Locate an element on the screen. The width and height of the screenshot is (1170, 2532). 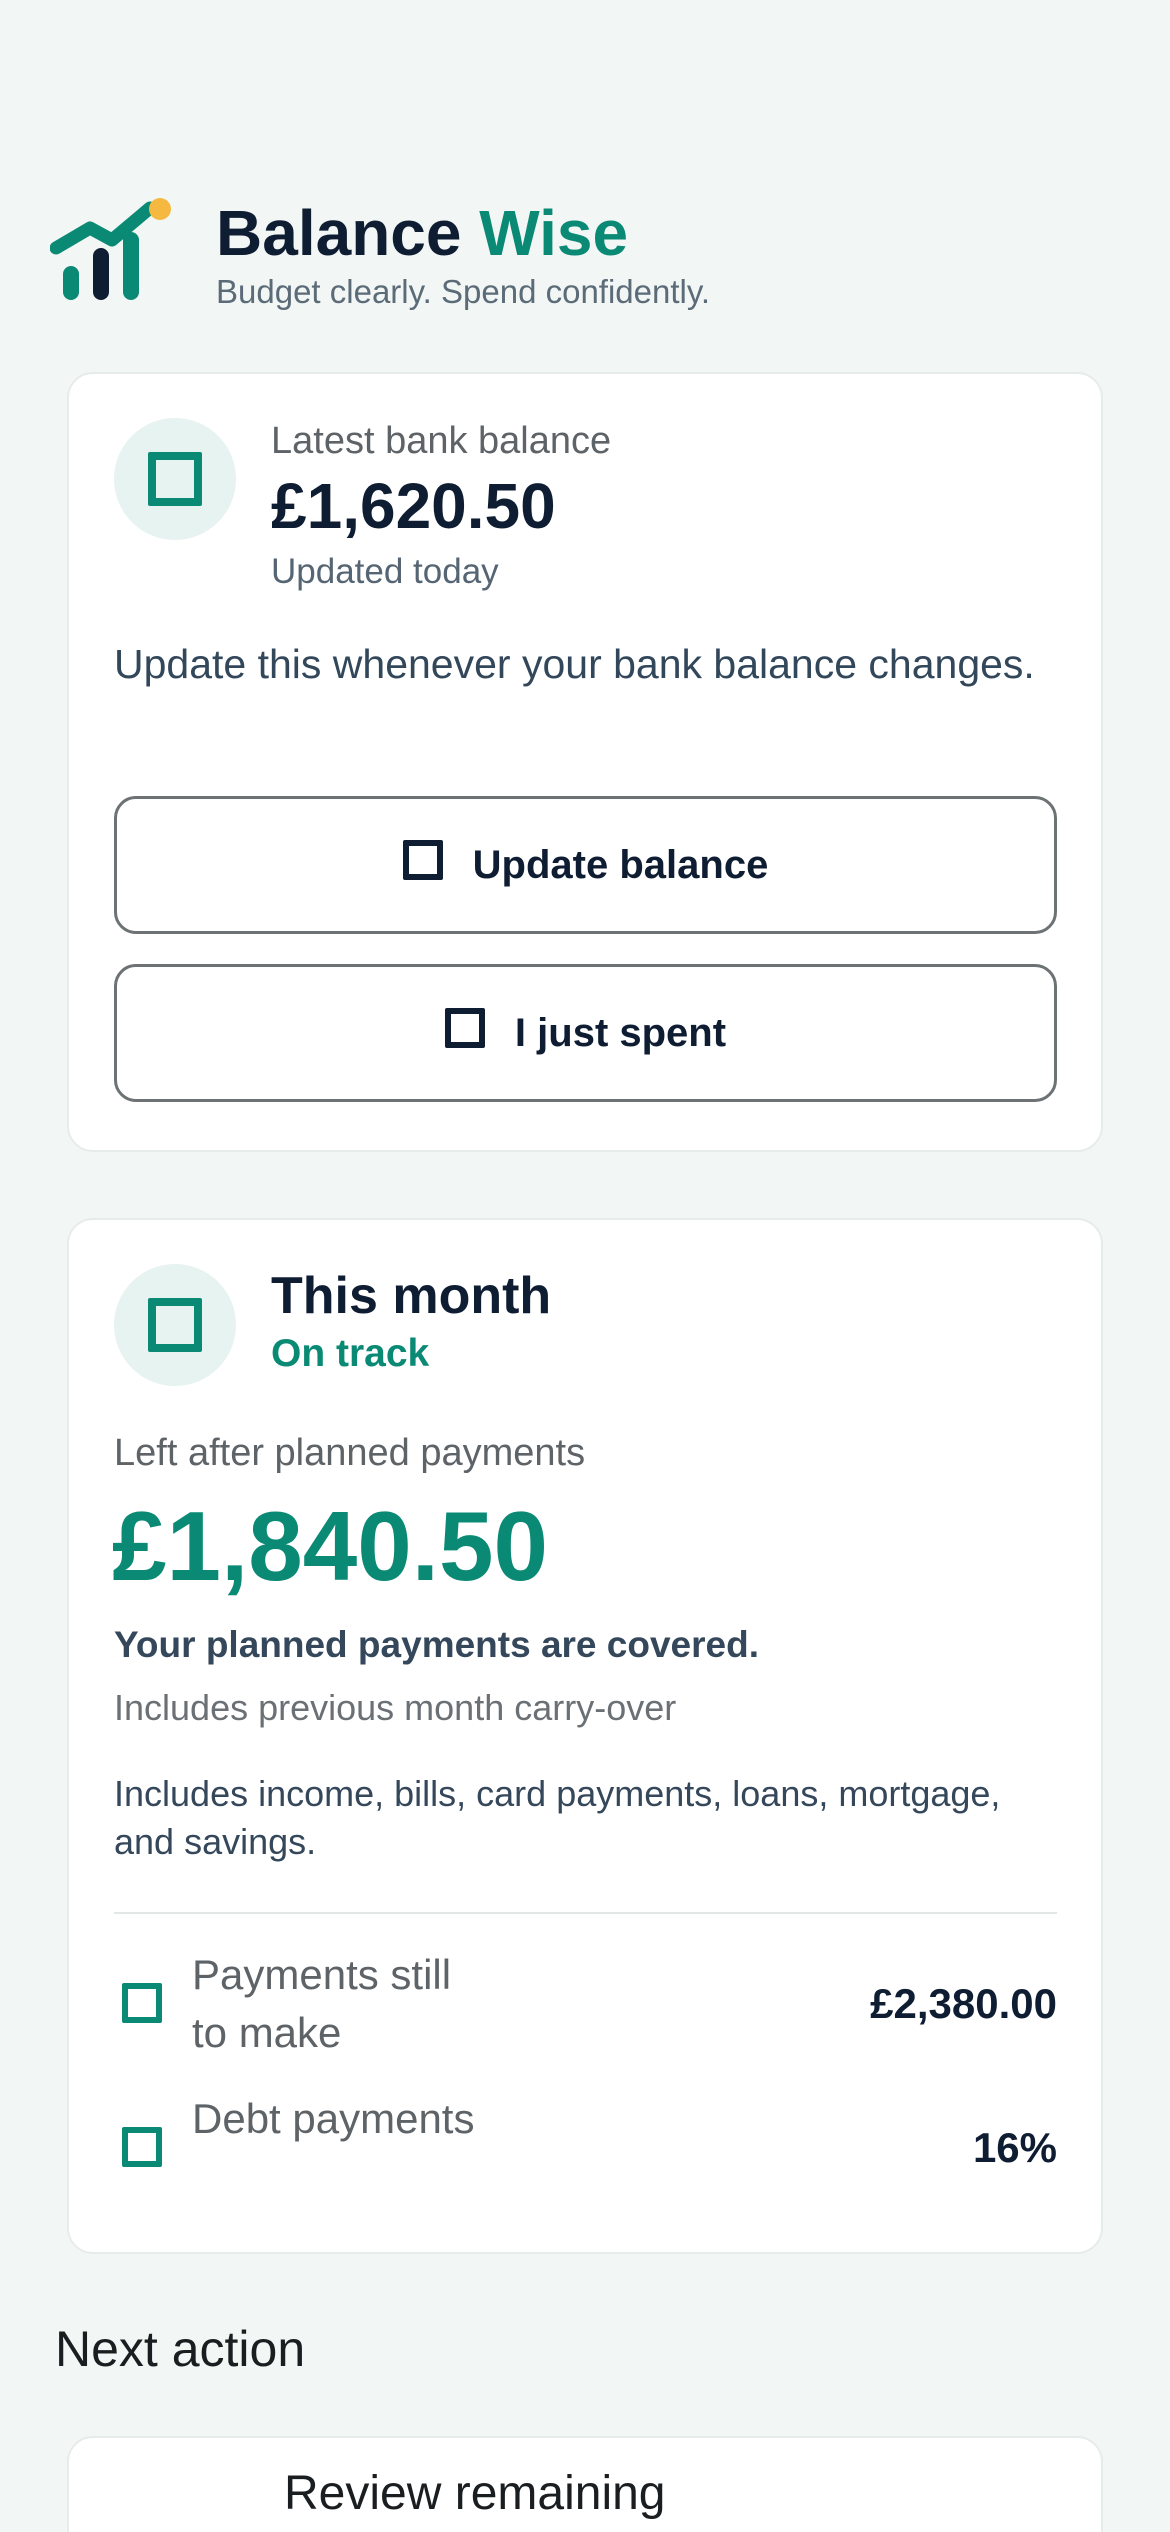
month-title: This month is located at coordinates (411, 1296).